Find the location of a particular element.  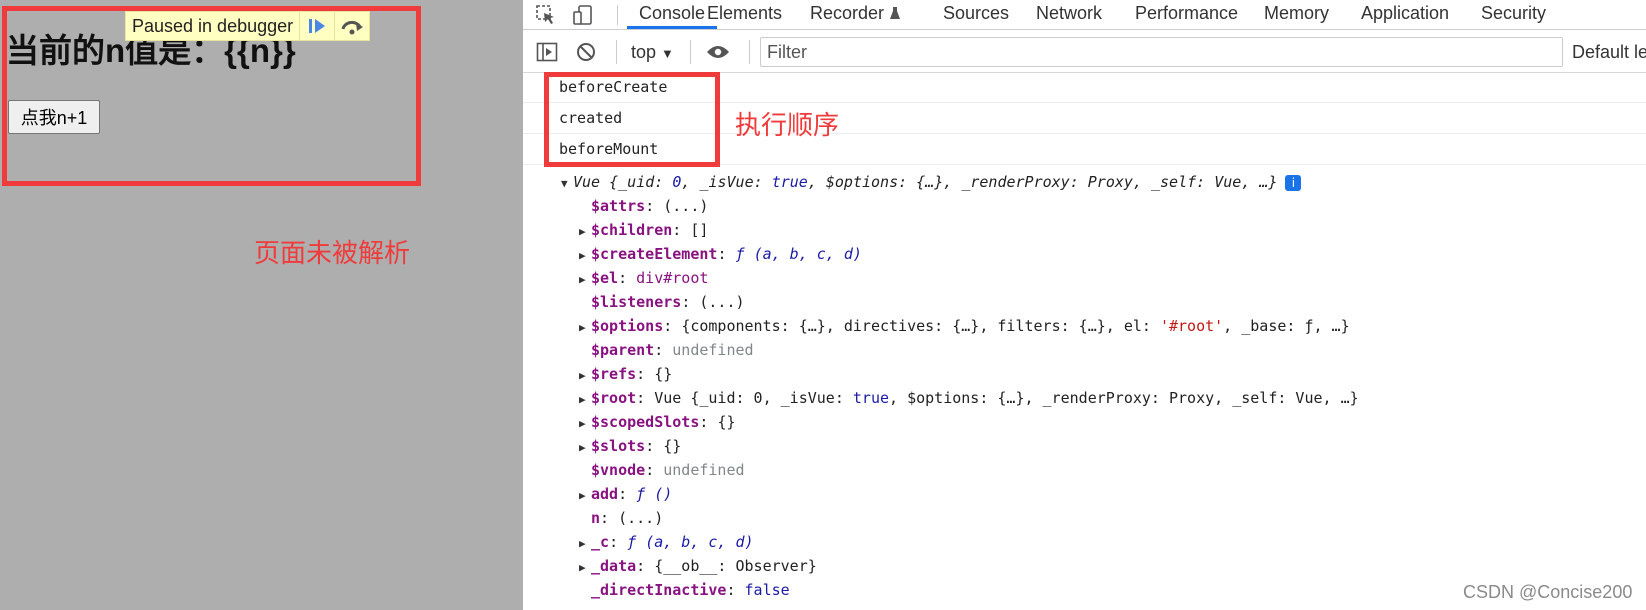

tab-application: Application is located at coordinates (1405, 14).